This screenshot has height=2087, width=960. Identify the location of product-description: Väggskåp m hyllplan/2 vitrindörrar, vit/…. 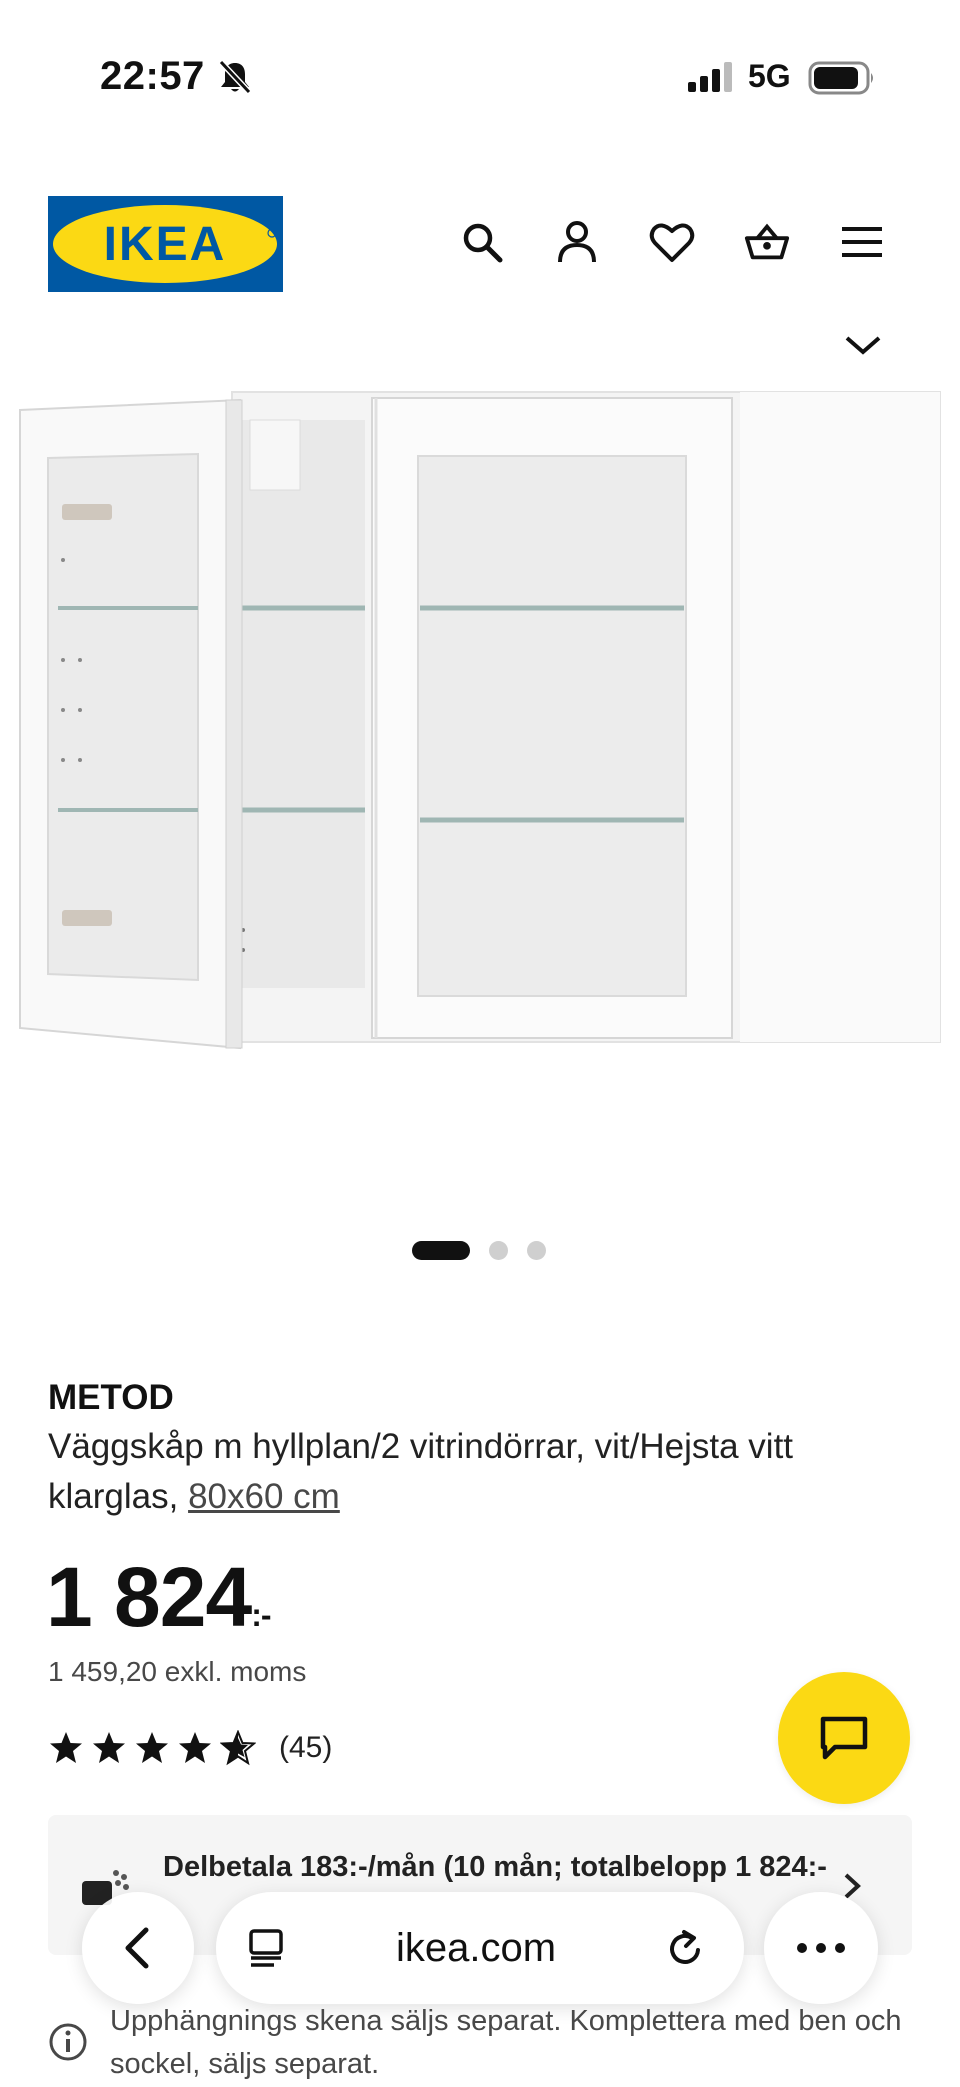
(478, 1472).